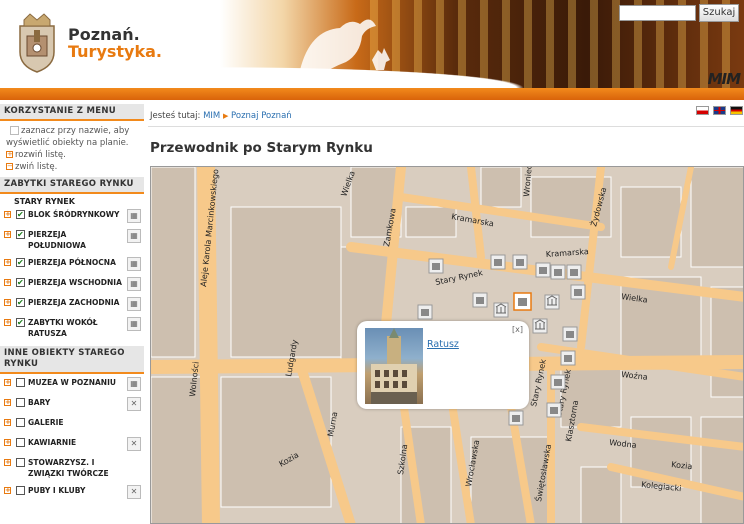 The width and height of the screenshot is (744, 524). Describe the element at coordinates (72, 404) in the screenshot. I see `sidebar-item: + BARY ✕` at that location.